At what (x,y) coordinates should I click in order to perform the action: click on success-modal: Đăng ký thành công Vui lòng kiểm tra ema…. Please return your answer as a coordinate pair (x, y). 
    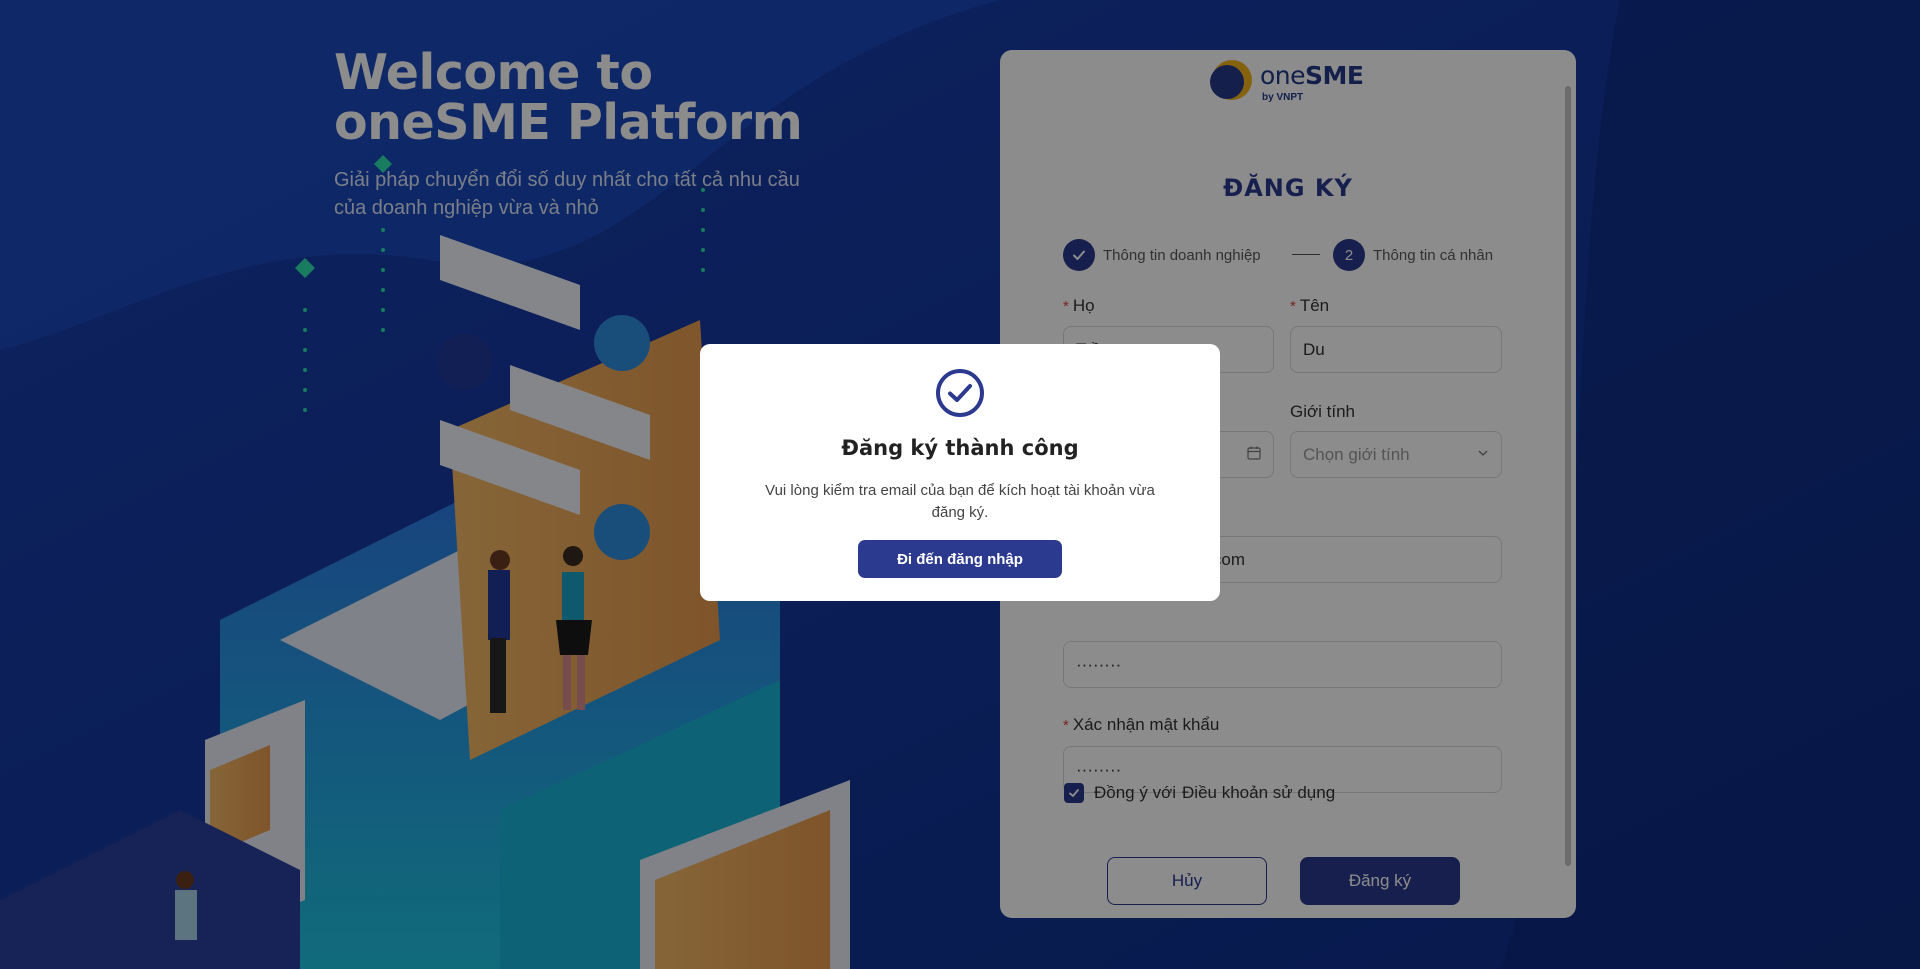
    Looking at the image, I should click on (960, 472).